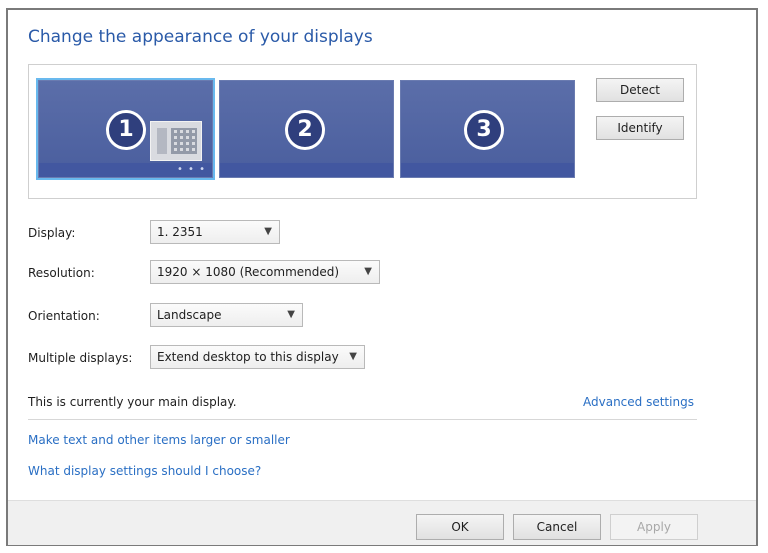 This screenshot has width=768, height=553. I want to click on multiple-displays-label: Multiple displays:, so click(80, 358).